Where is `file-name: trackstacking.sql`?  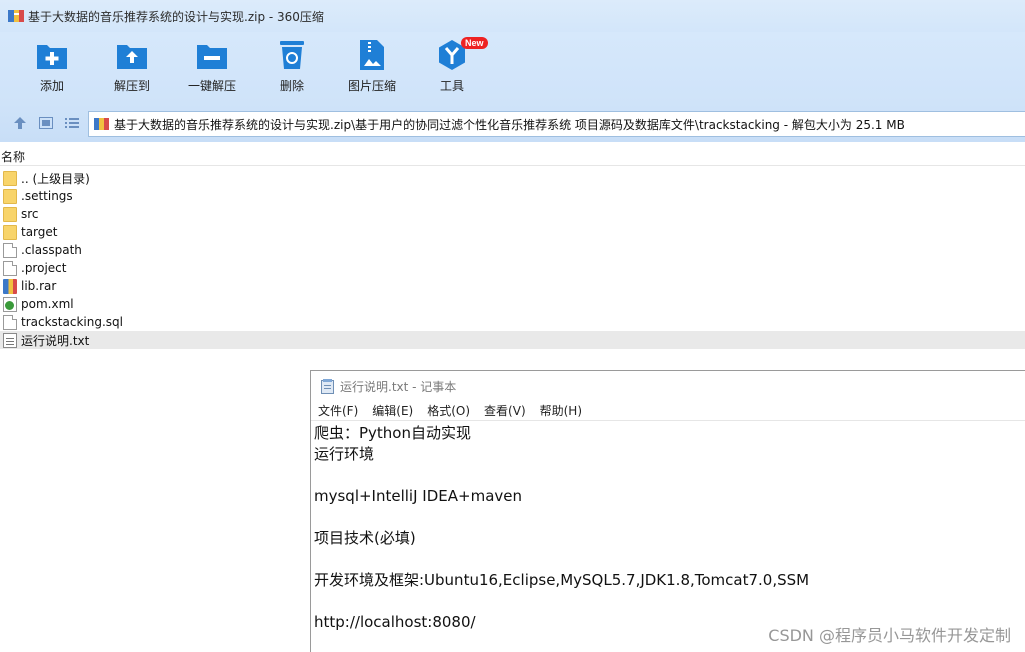 file-name: trackstacking.sql is located at coordinates (72, 322).